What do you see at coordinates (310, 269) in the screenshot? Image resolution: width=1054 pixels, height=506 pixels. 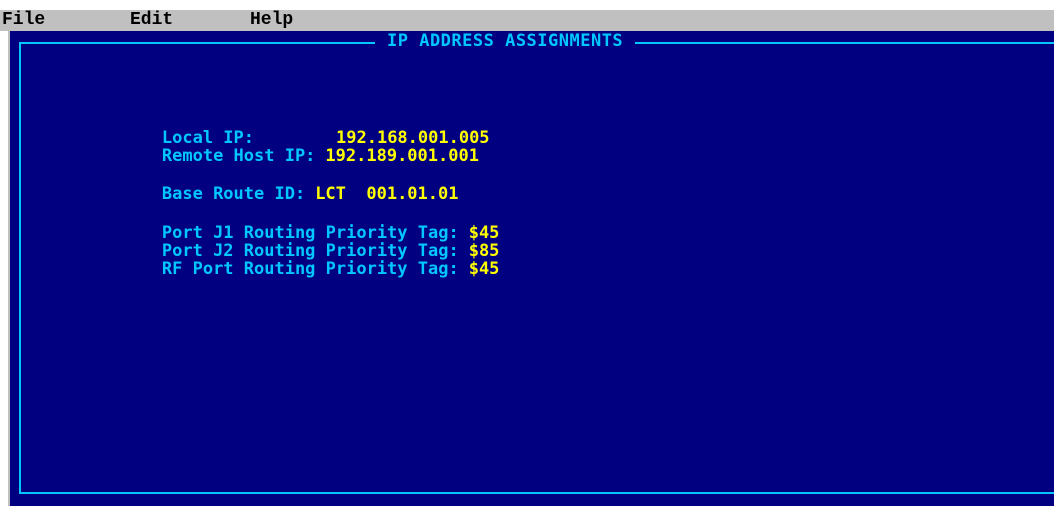 I see `rf-port-priority-label: RF Port Routing Priority Tag:` at bounding box center [310, 269].